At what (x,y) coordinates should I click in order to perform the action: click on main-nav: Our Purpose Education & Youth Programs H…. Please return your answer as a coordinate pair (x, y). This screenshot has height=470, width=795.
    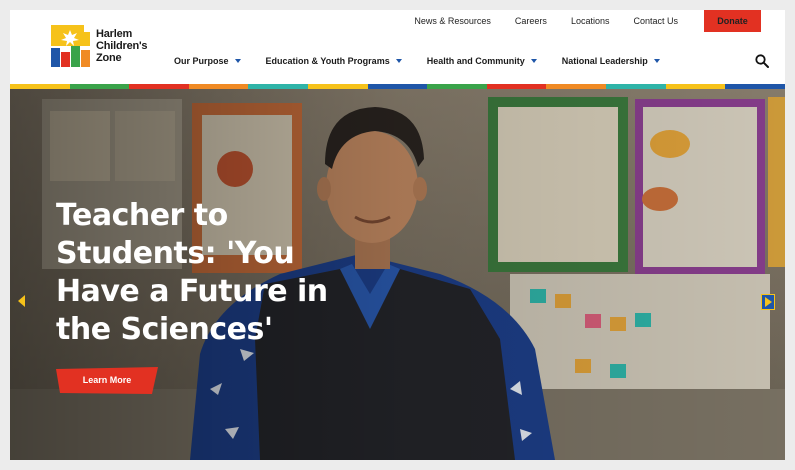
    Looking at the image, I should click on (429, 61).